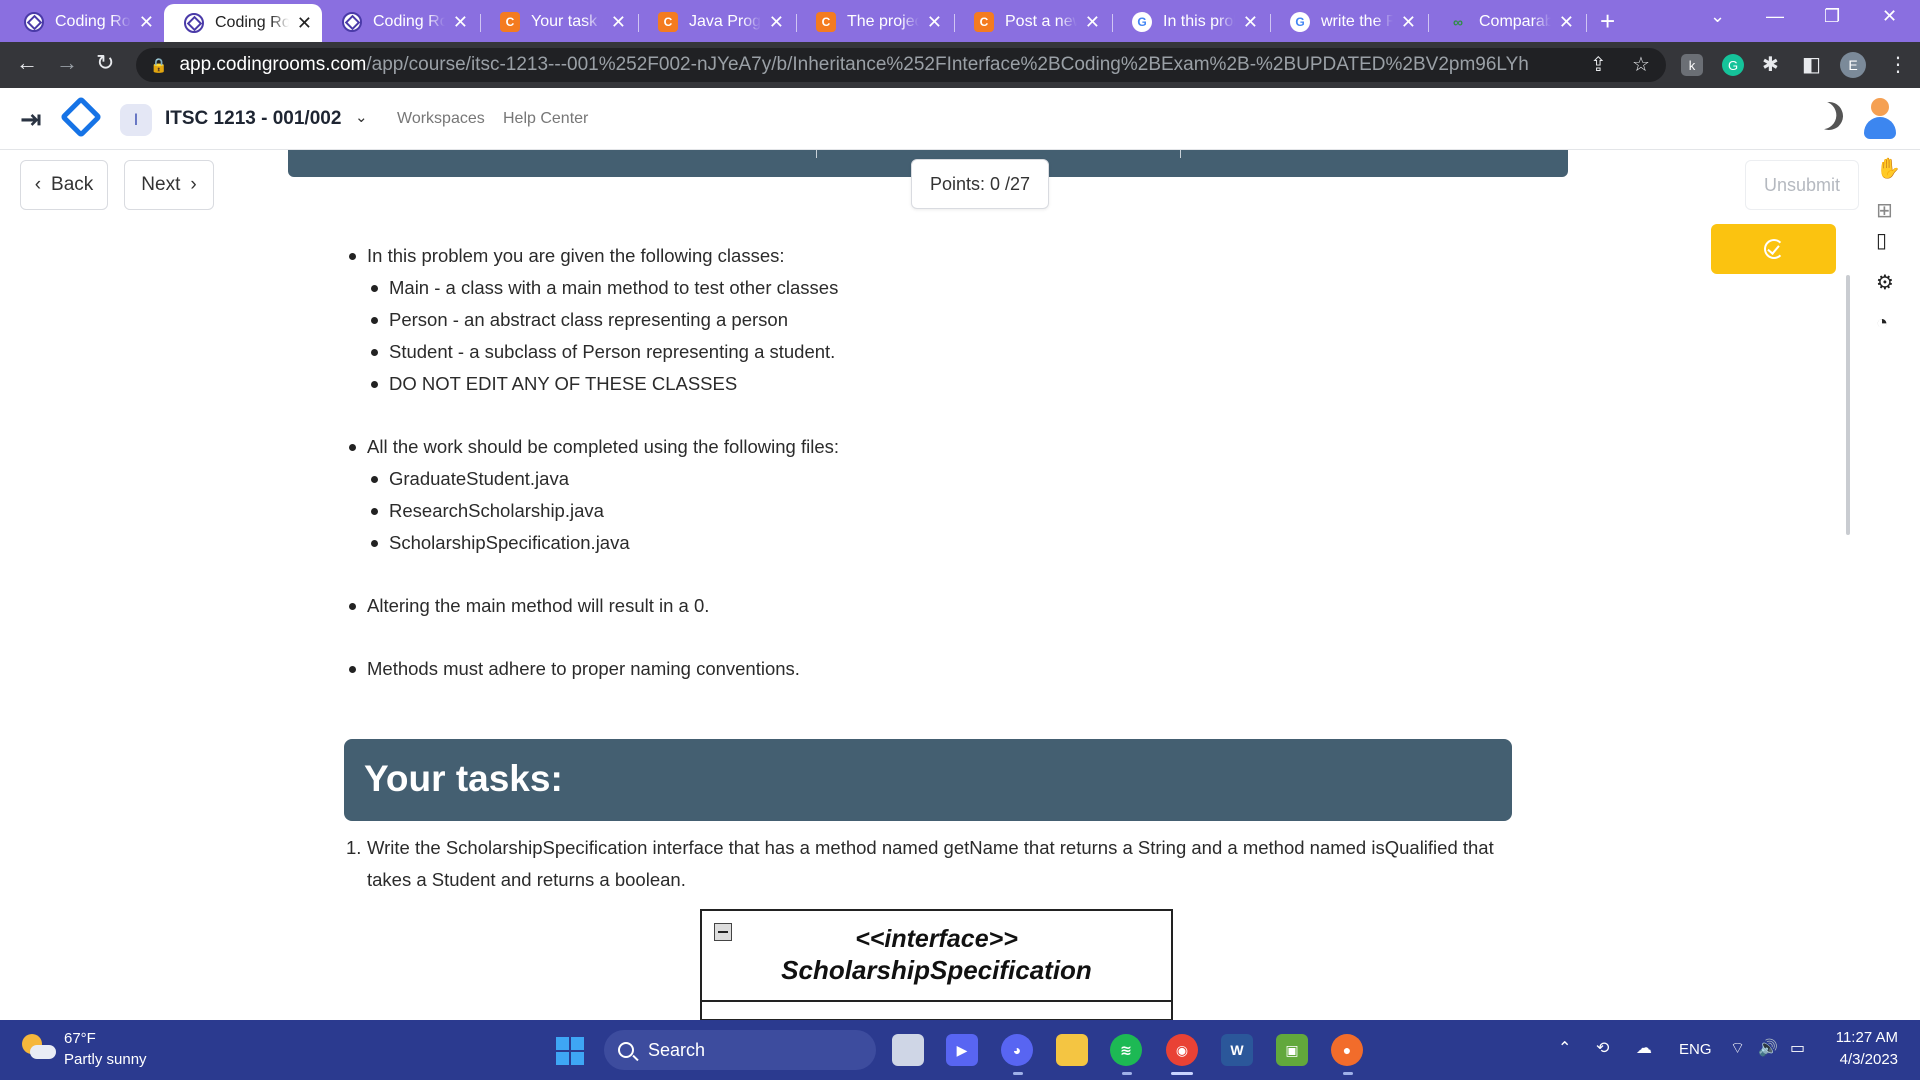 The height and width of the screenshot is (1080, 1920). What do you see at coordinates (243, 23) in the screenshot?
I see `browser-tab-active: Coding Rooms ✕` at bounding box center [243, 23].